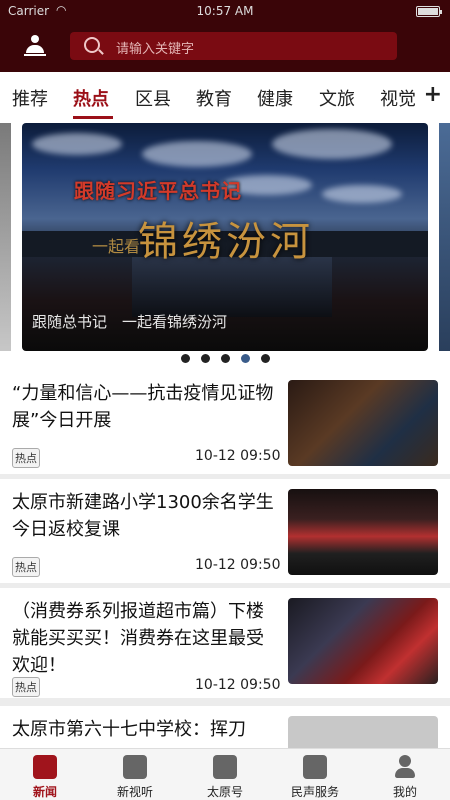 The image size is (450, 800). Describe the element at coordinates (155, 49) in the screenshot. I see `search-placeholder: 请输入关键字` at that location.